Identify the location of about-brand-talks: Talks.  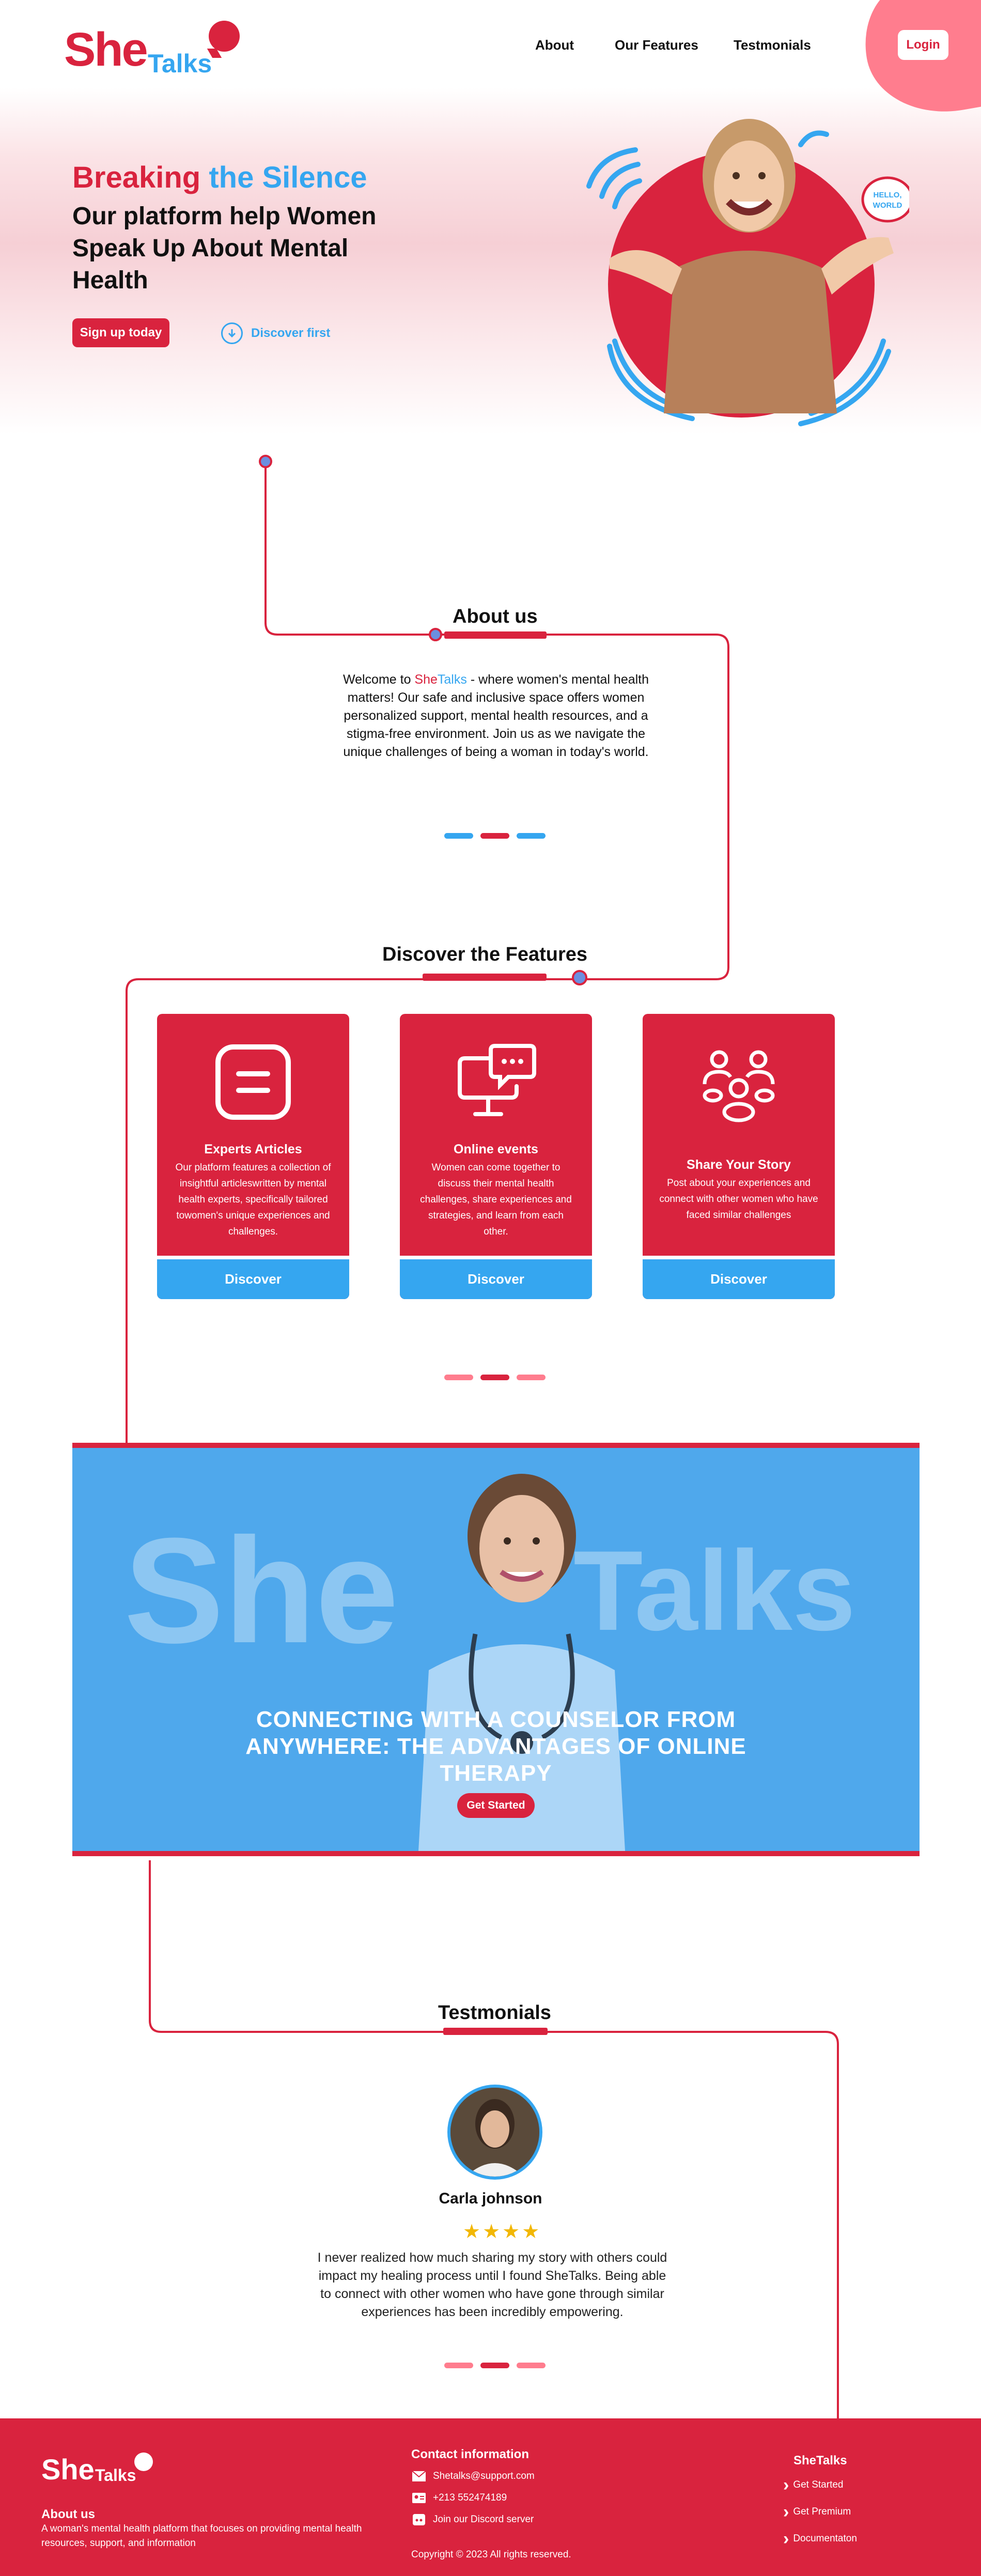
(452, 679).